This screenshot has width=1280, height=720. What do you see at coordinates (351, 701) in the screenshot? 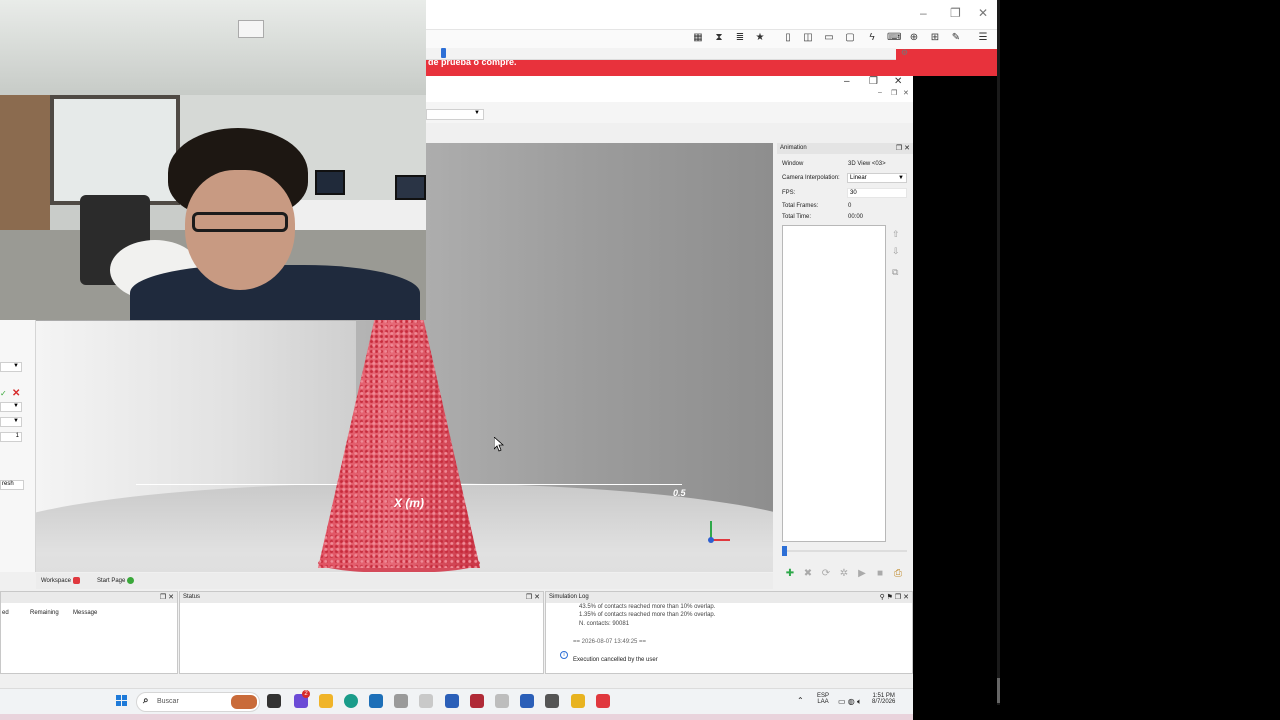
I see `edge-icon` at bounding box center [351, 701].